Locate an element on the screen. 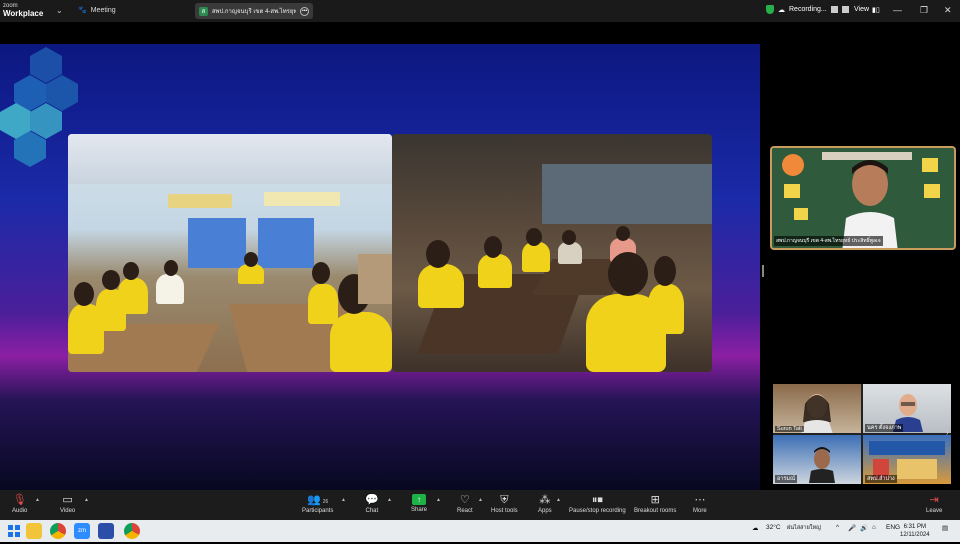  slide-photo-classroom is located at coordinates (230, 253).